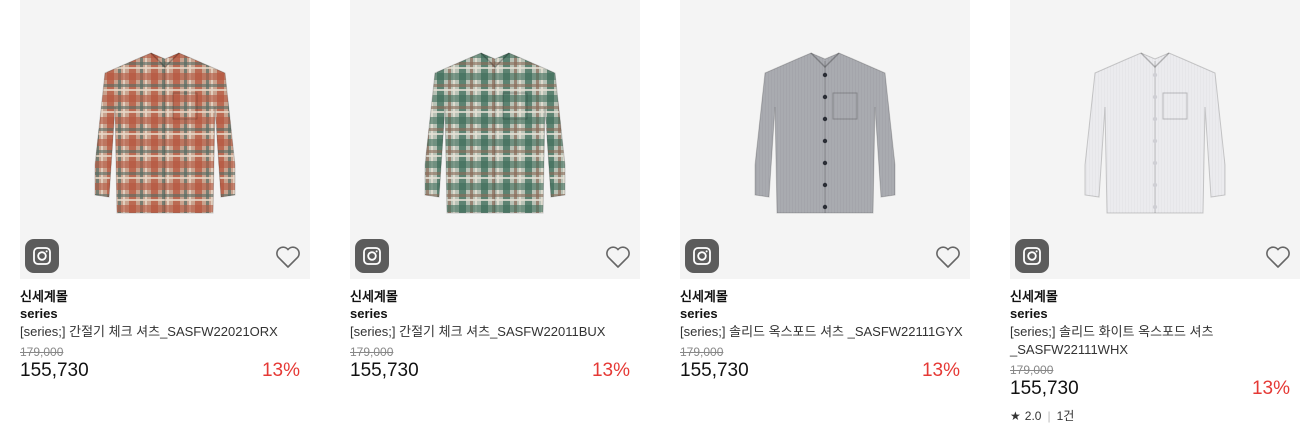  I want to click on review-count: 1건, so click(1066, 416).